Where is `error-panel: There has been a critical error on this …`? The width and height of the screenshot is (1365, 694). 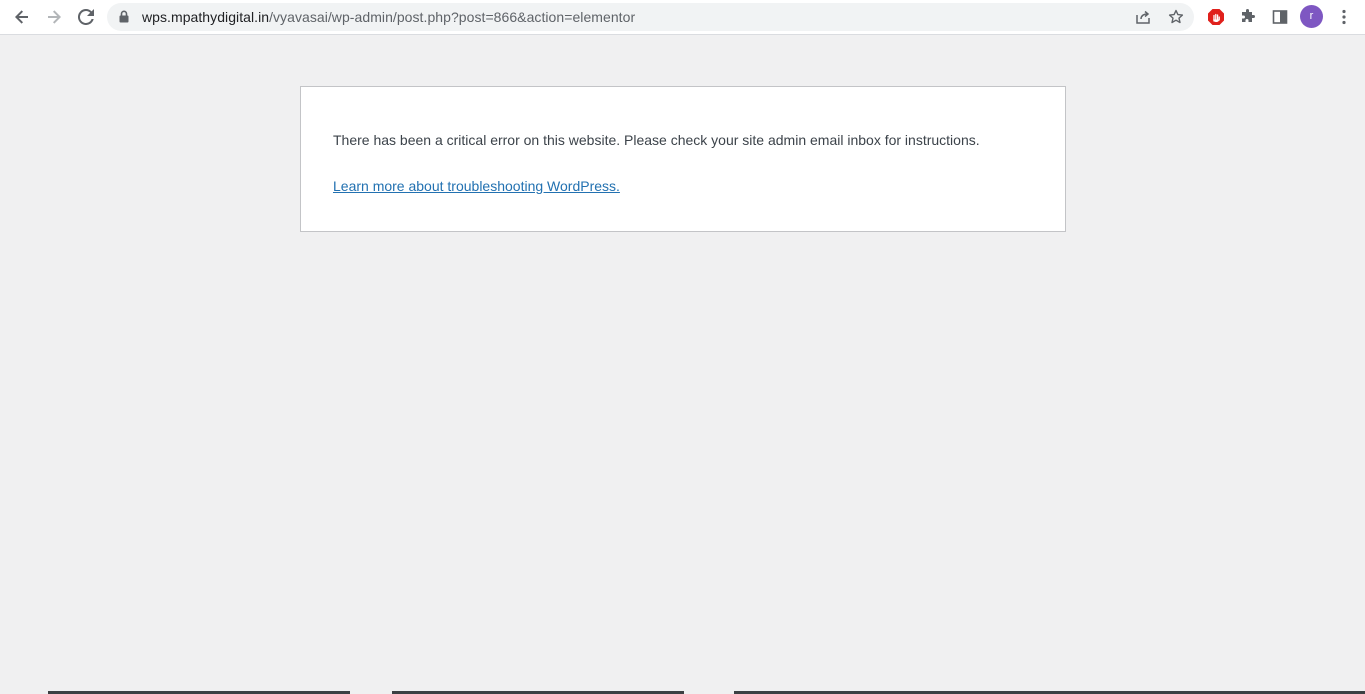
error-panel: There has been a critical error on this … is located at coordinates (683, 159).